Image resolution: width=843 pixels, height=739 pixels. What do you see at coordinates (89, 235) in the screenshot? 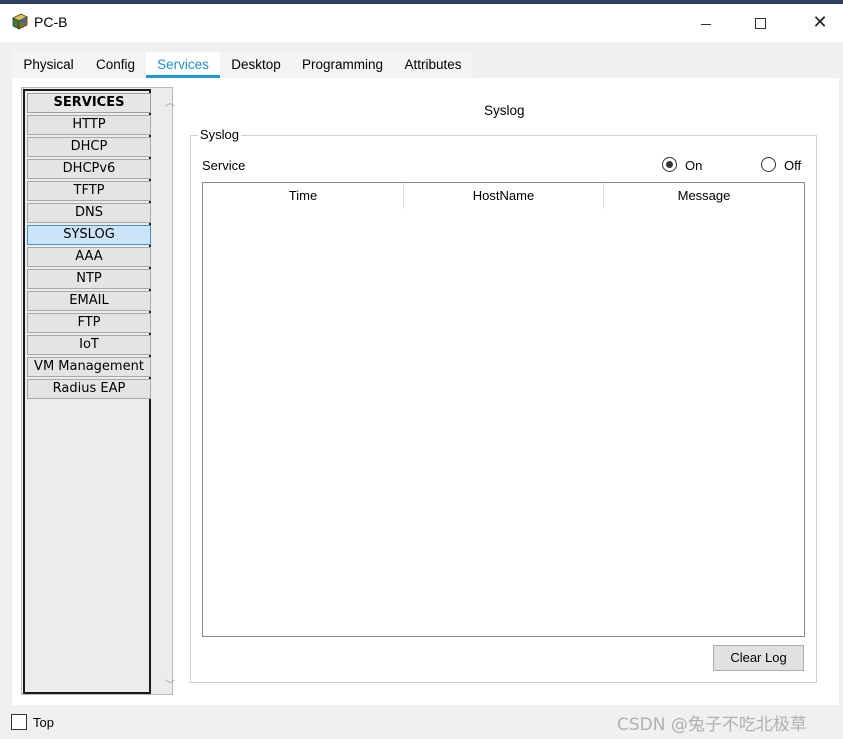
I see `service-item-syslog: SYSLOG` at bounding box center [89, 235].